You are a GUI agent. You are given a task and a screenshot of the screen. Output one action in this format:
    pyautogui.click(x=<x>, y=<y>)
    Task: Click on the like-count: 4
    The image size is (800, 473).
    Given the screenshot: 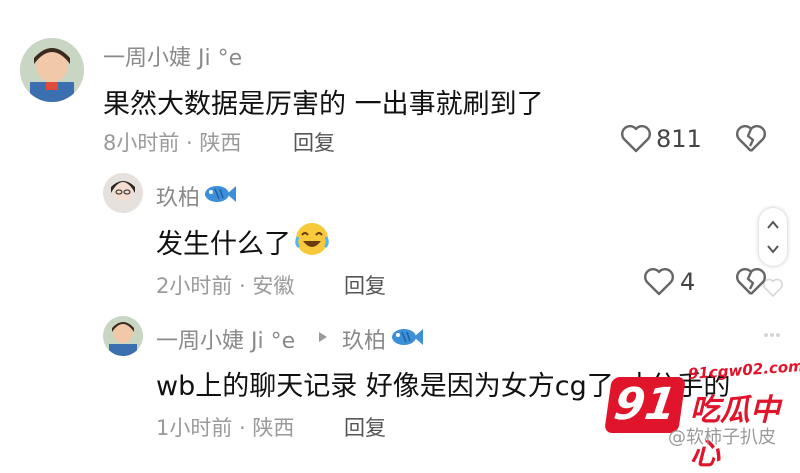 What is the action you would take?
    pyautogui.click(x=688, y=282)
    